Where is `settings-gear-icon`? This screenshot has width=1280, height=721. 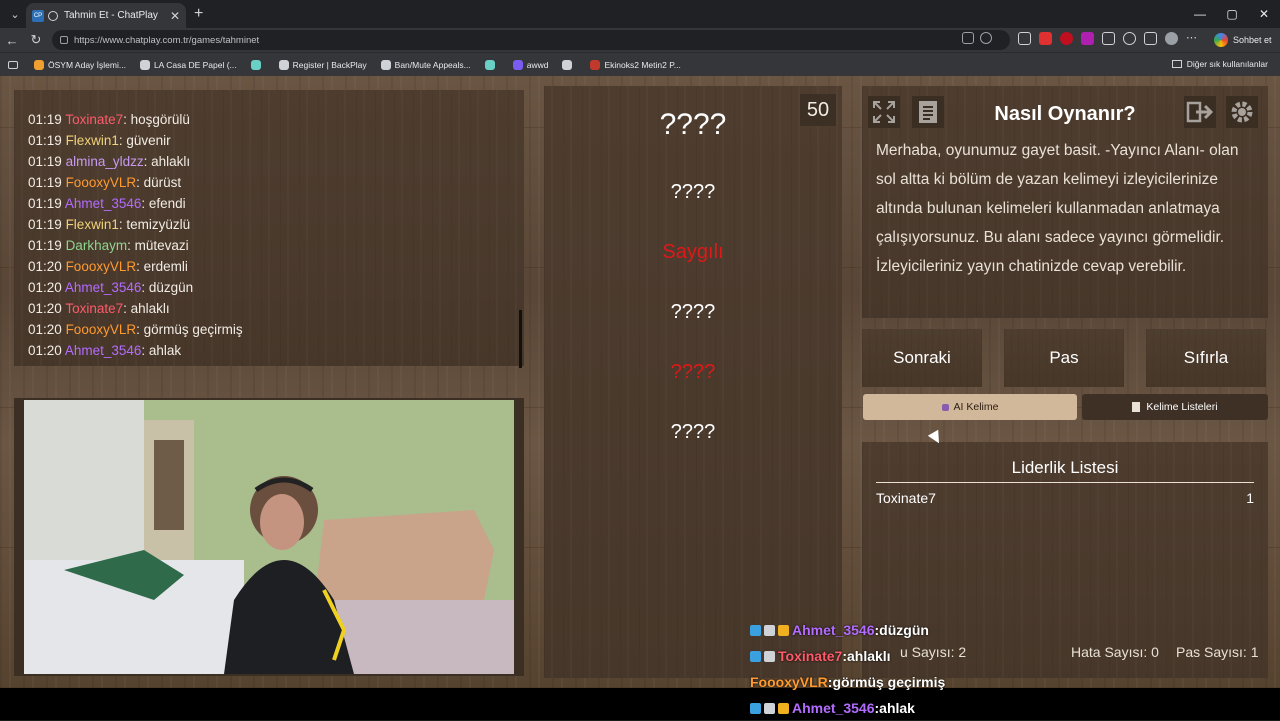
settings-gear-icon is located at coordinates (1242, 112).